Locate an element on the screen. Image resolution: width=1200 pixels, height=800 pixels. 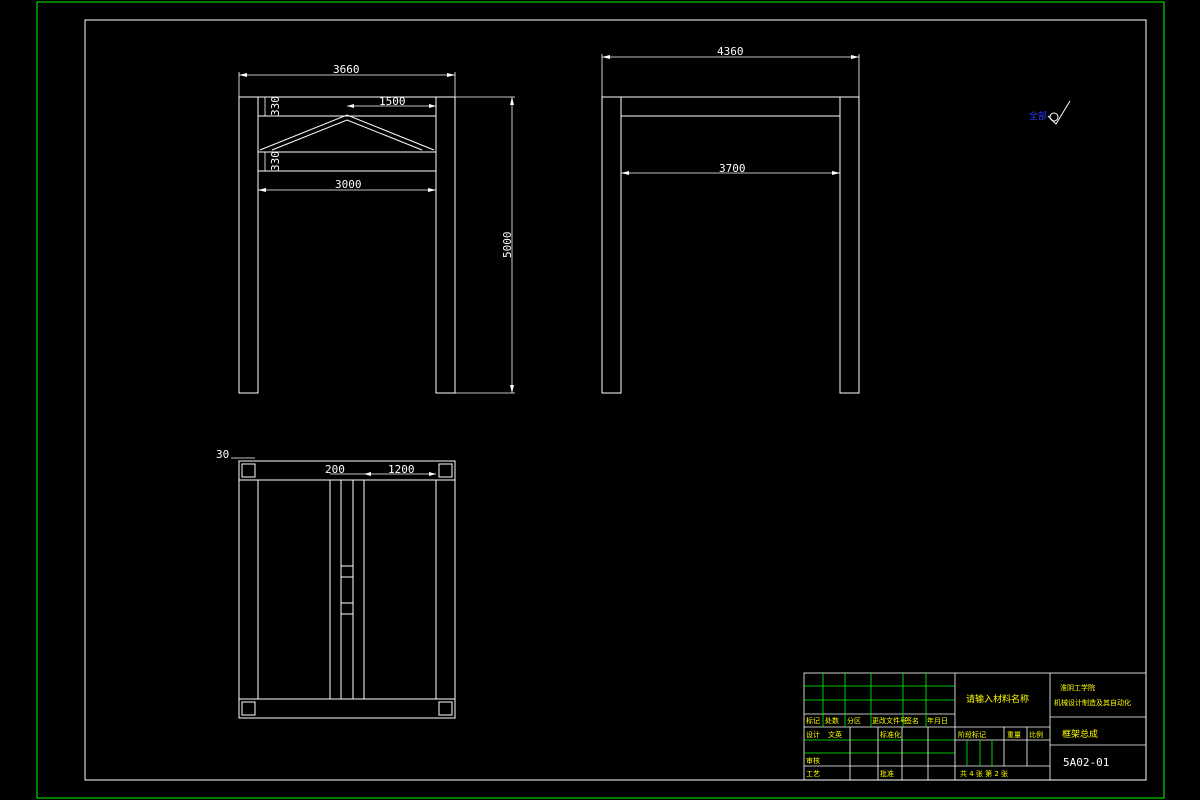
tb-drawing-number: 5A02-01 is located at coordinates (1086, 762).